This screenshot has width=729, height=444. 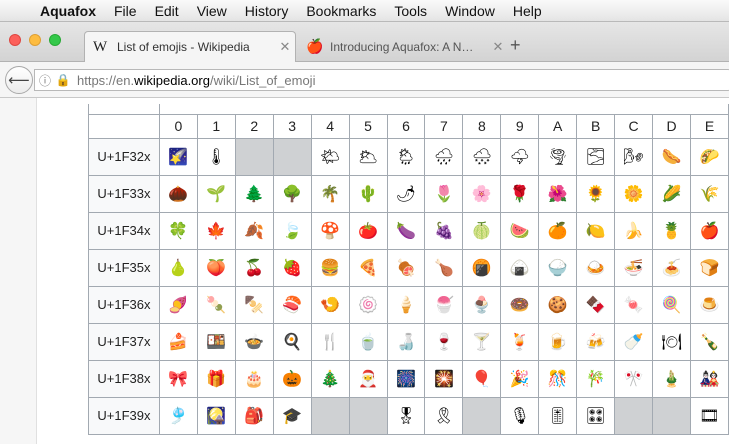 I want to click on emoji-cell: 🍸, so click(x=482, y=341).